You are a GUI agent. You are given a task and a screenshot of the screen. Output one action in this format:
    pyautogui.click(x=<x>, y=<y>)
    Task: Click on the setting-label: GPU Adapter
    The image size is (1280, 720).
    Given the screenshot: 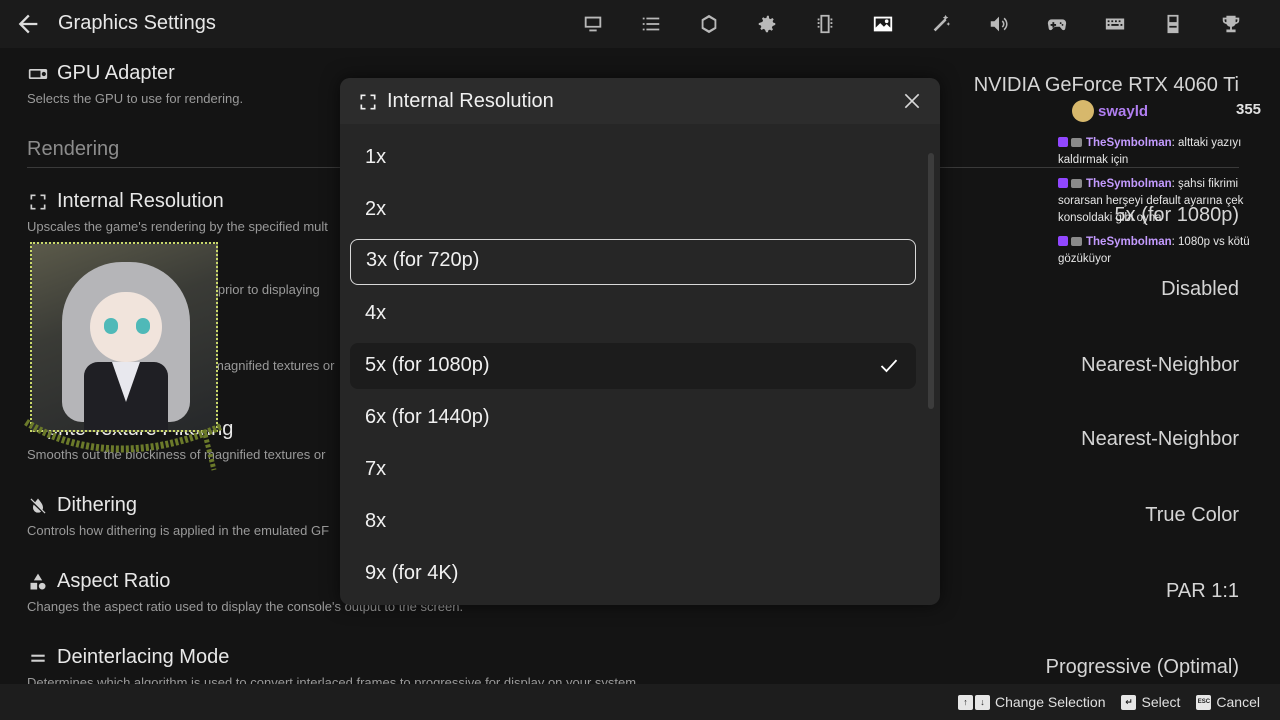 What is the action you would take?
    pyautogui.click(x=116, y=73)
    